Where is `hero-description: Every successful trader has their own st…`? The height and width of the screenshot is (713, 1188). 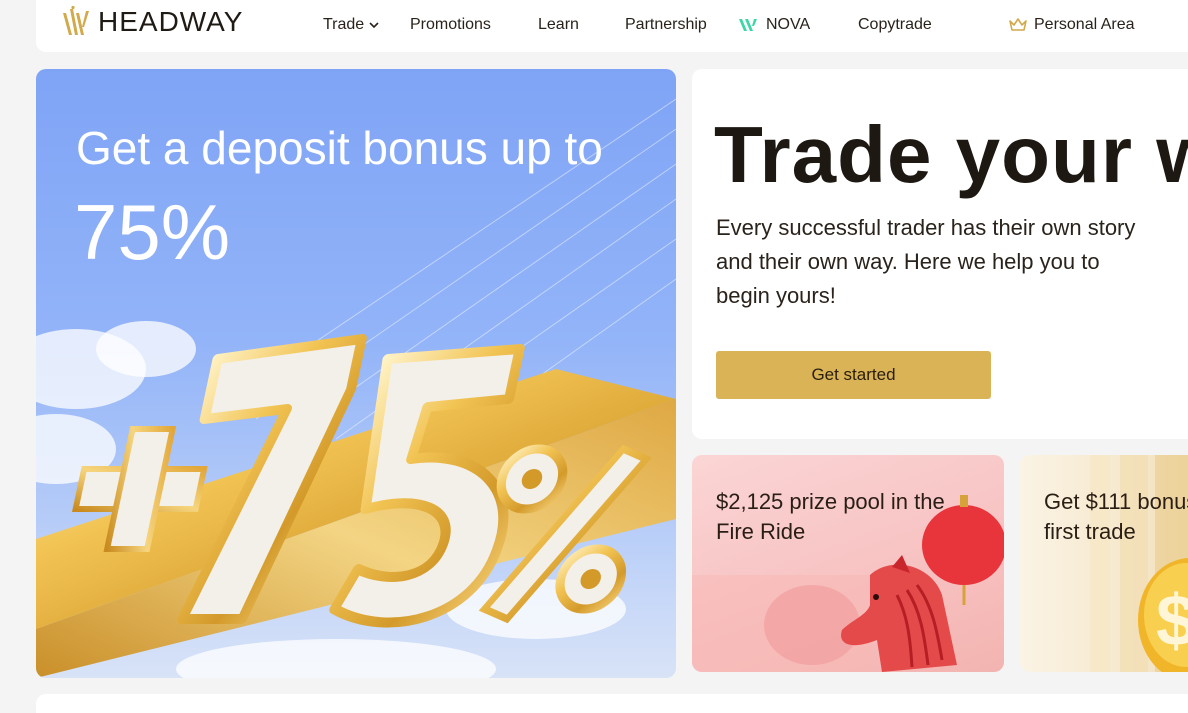 hero-description: Every successful trader has their own st… is located at coordinates (926, 261).